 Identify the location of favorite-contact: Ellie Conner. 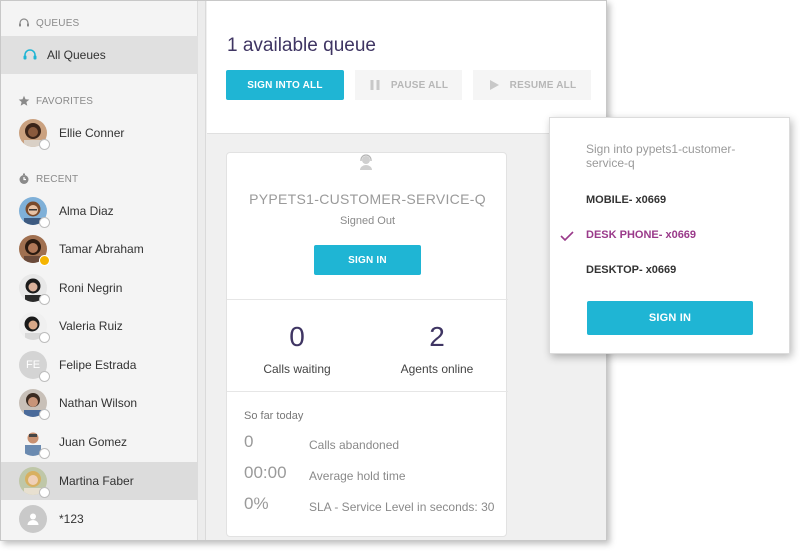
(99, 133).